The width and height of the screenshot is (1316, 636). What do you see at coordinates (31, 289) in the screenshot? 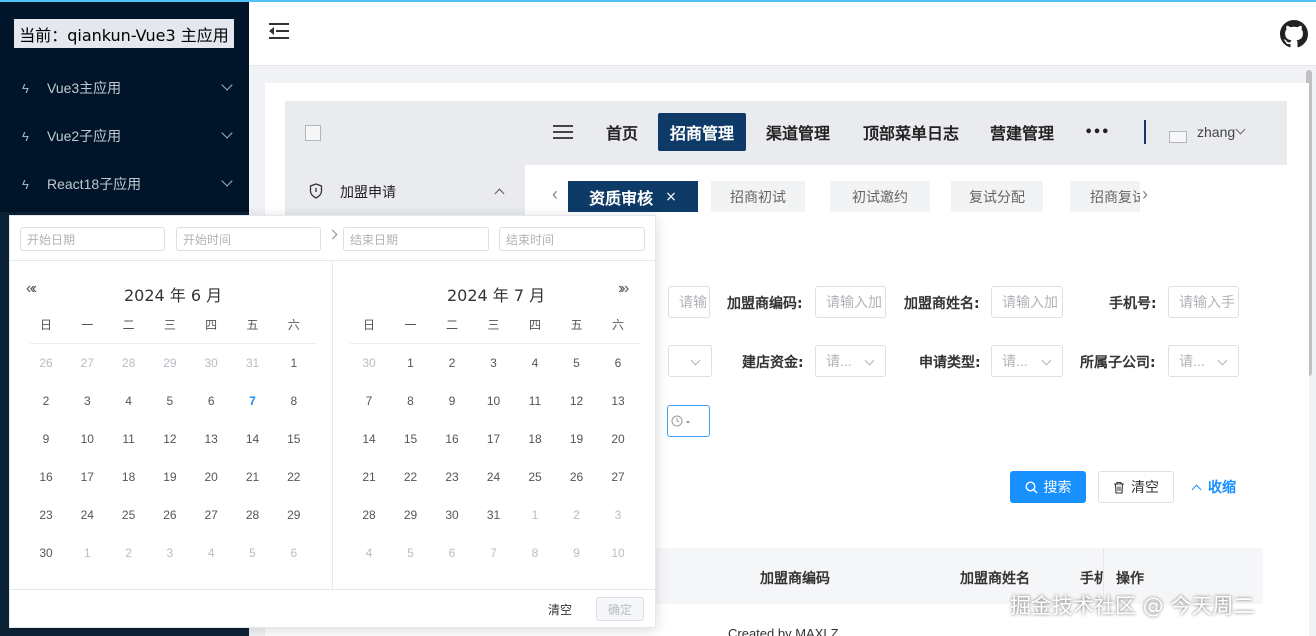
I see `prev-year-month-nav: «‹` at bounding box center [31, 289].